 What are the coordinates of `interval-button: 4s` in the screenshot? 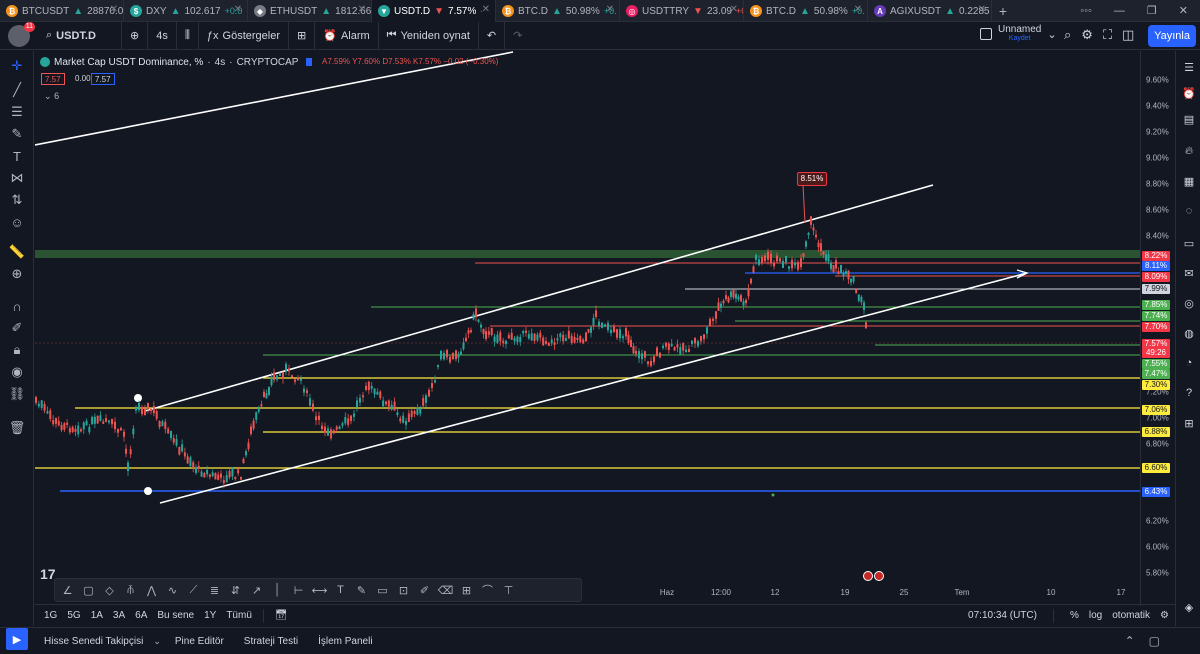 It's located at (162, 35).